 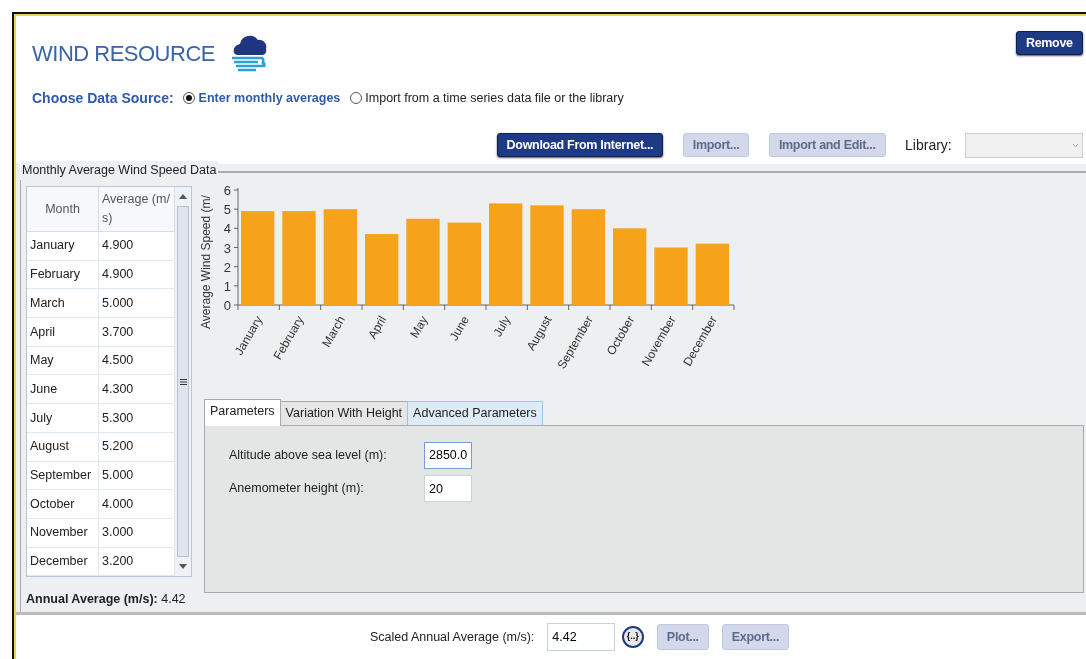 I want to click on window-title: WIND RESOURCE, so click(x=123, y=54).